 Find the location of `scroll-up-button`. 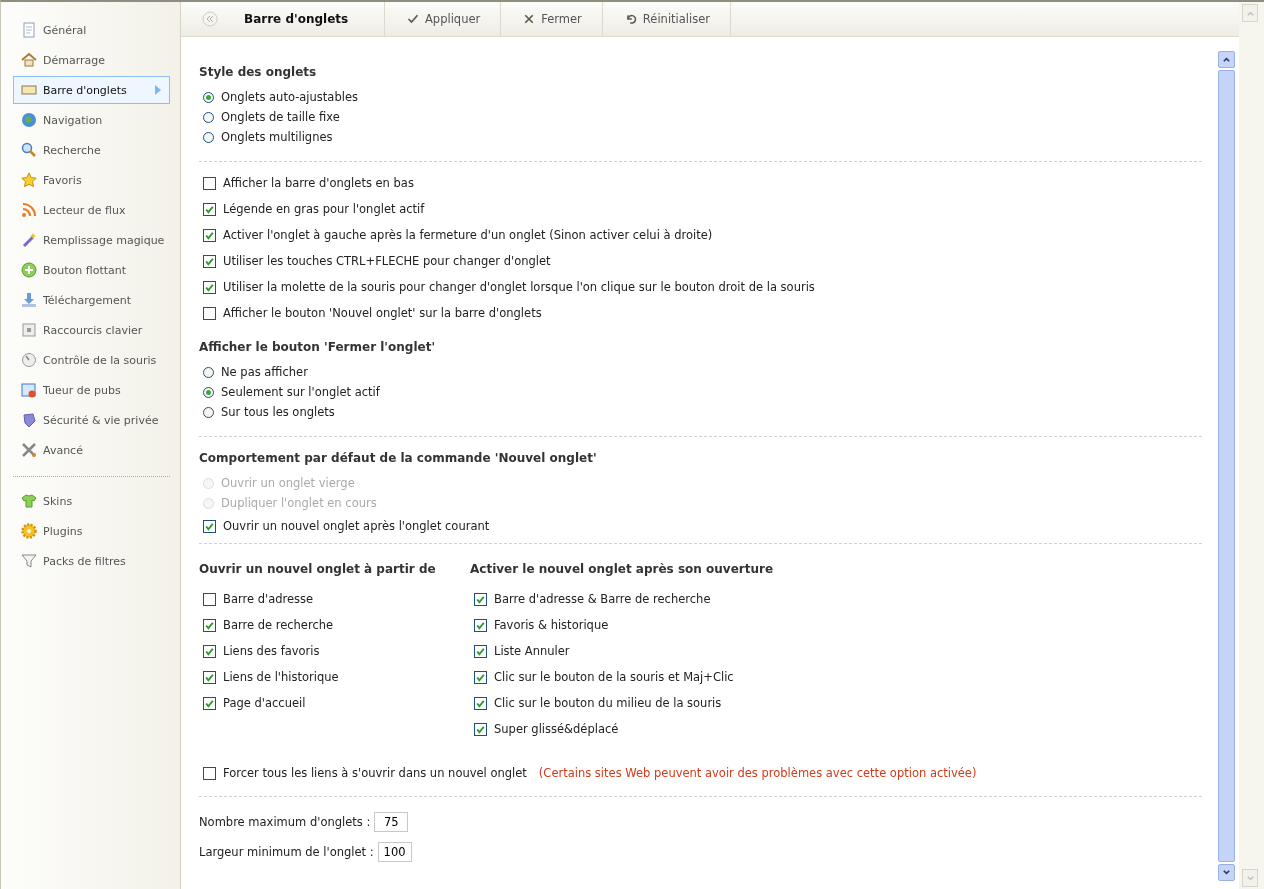

scroll-up-button is located at coordinates (1226, 59).